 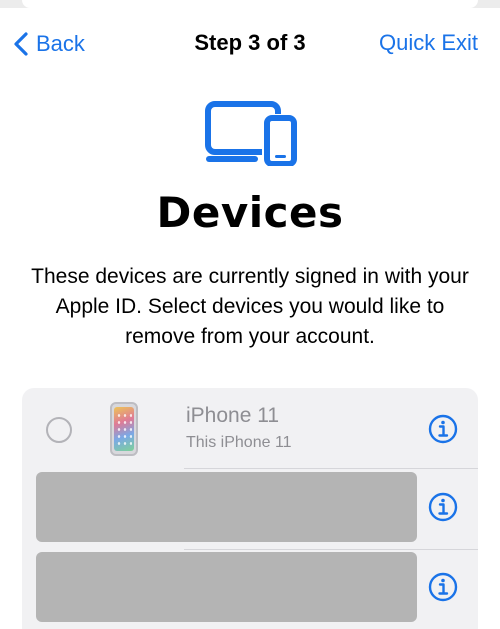 What do you see at coordinates (331, 468) in the screenshot?
I see `row-divider` at bounding box center [331, 468].